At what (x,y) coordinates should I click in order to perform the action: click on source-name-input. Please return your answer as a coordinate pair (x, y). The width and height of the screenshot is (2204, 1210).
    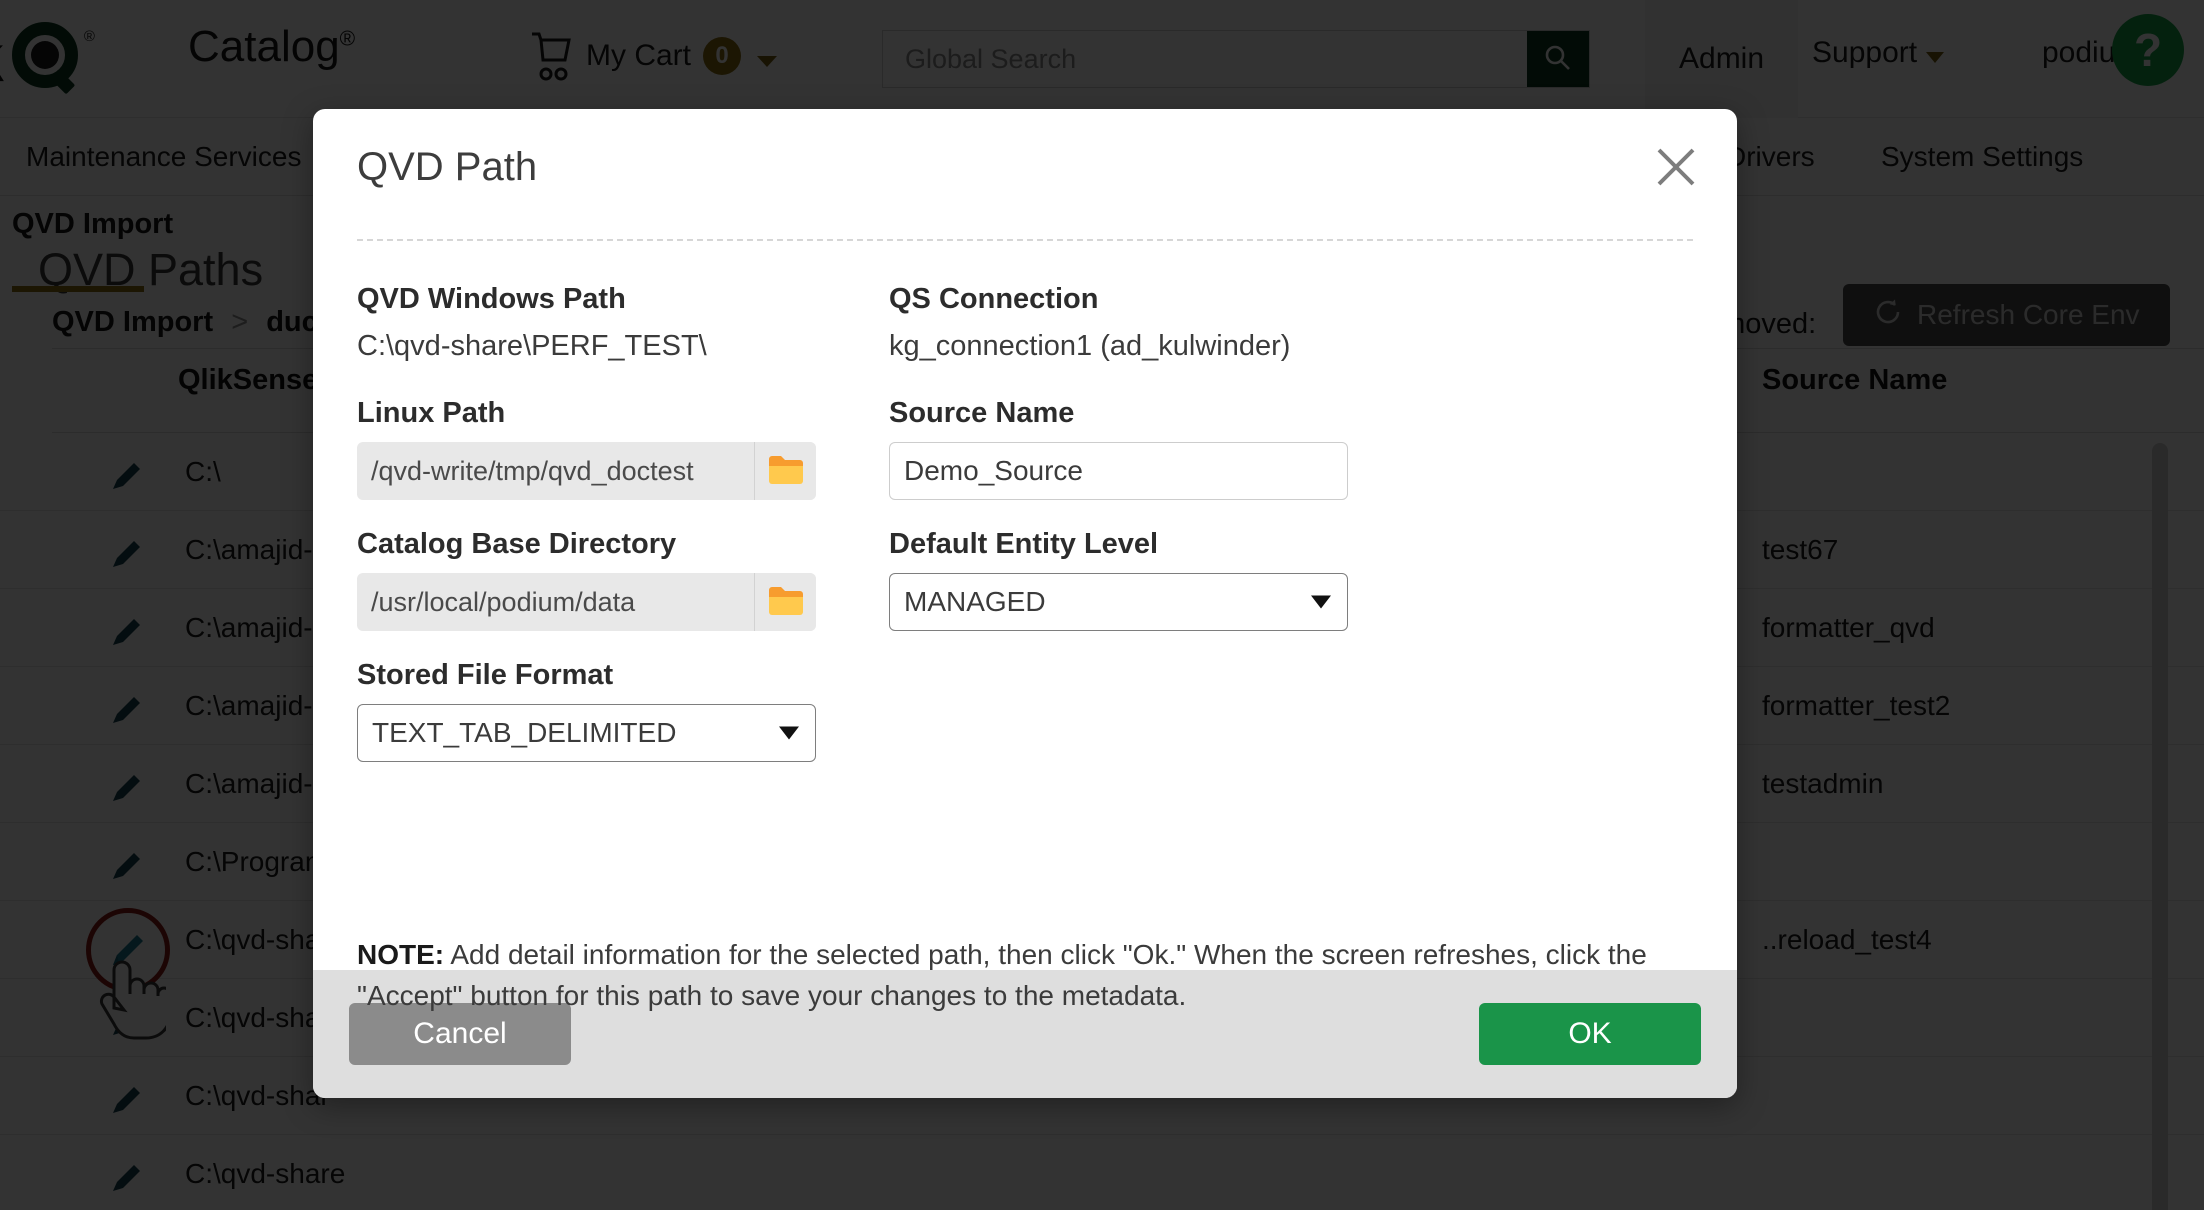
    Looking at the image, I should click on (1118, 471).